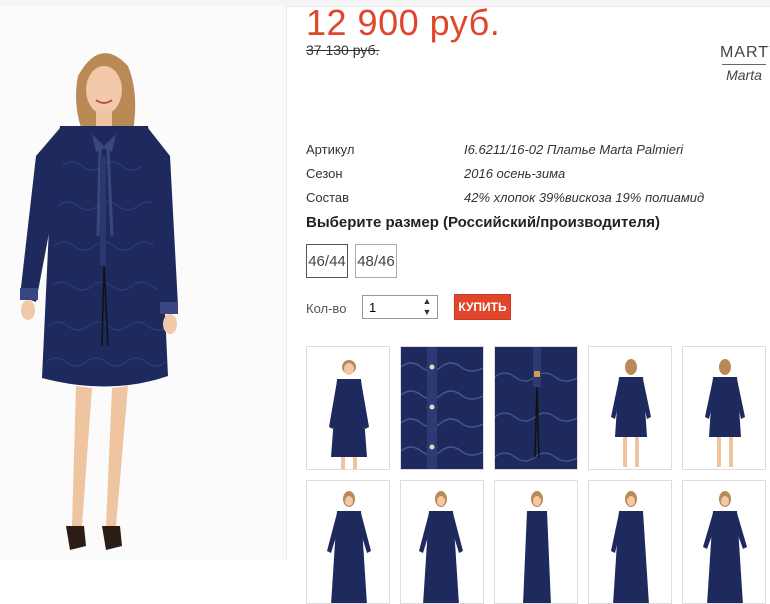 The width and height of the screenshot is (770, 604). I want to click on brand-logo-bottom: Marta, so click(744, 75).